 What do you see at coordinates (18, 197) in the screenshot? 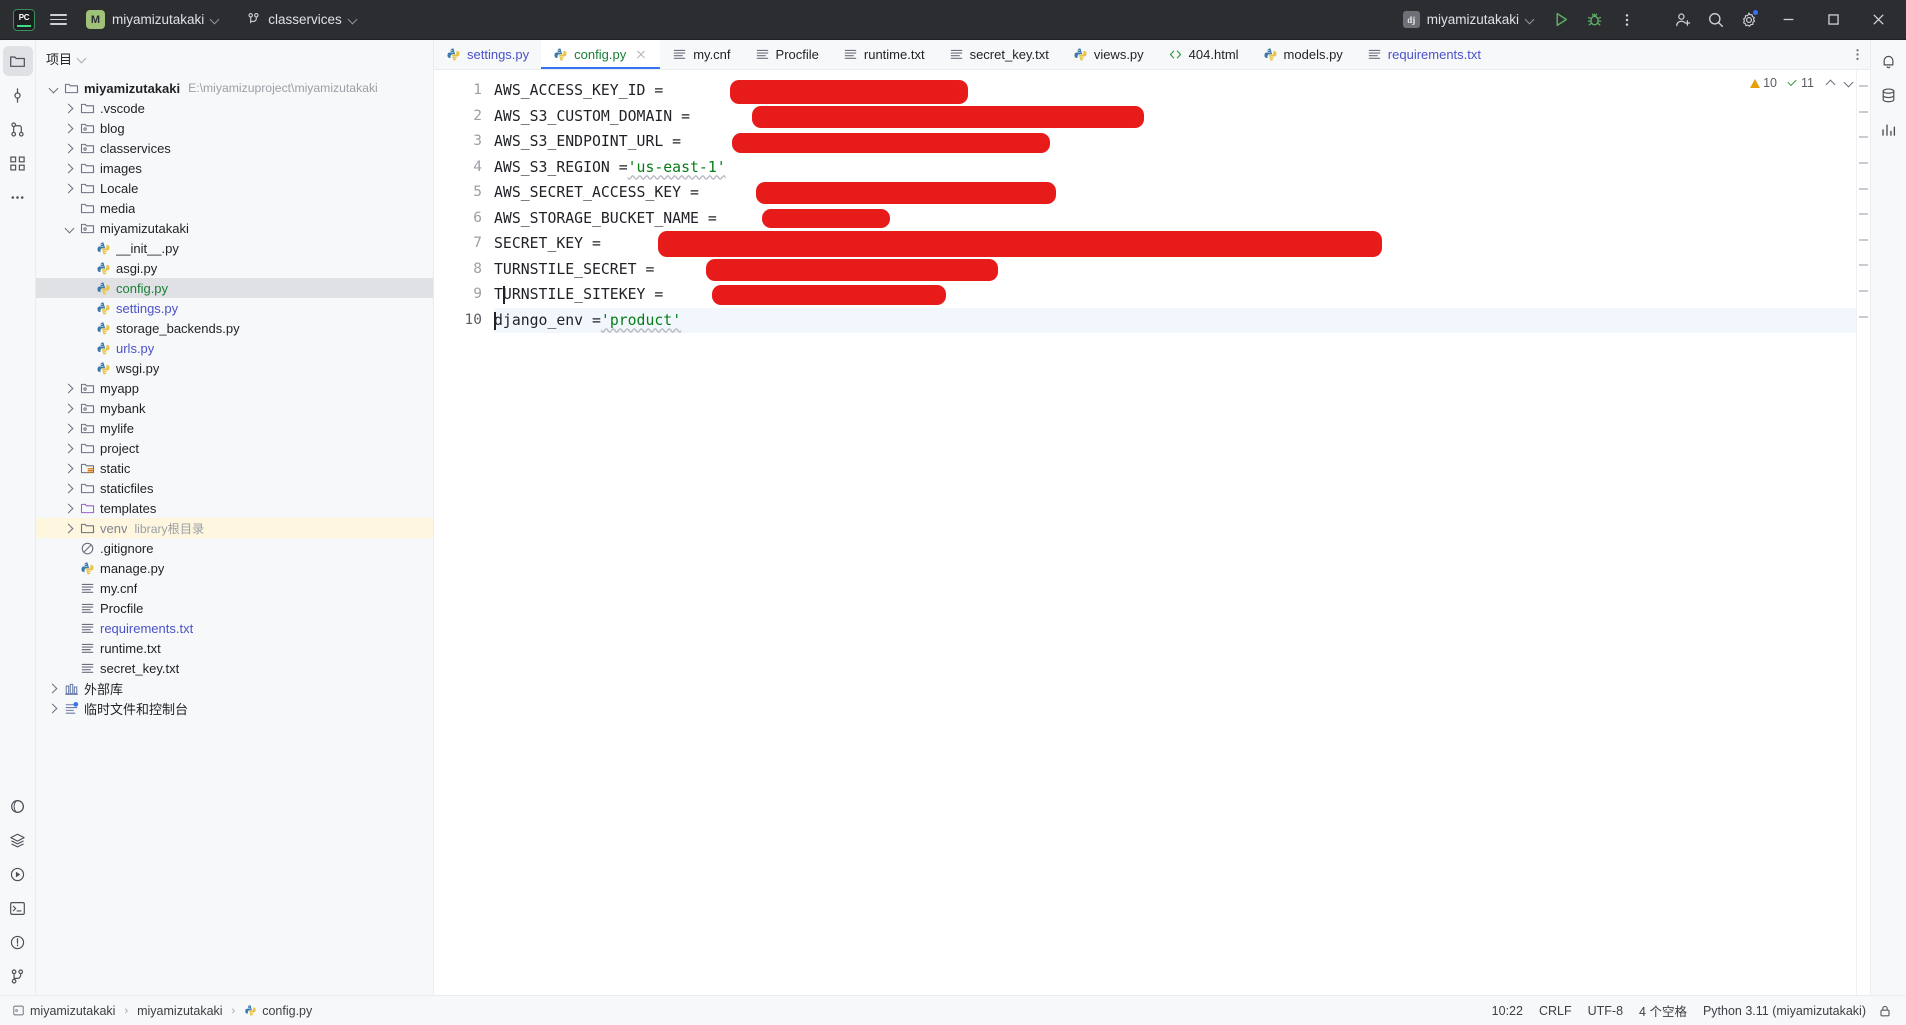
I see `sidebar-item-more` at bounding box center [18, 197].